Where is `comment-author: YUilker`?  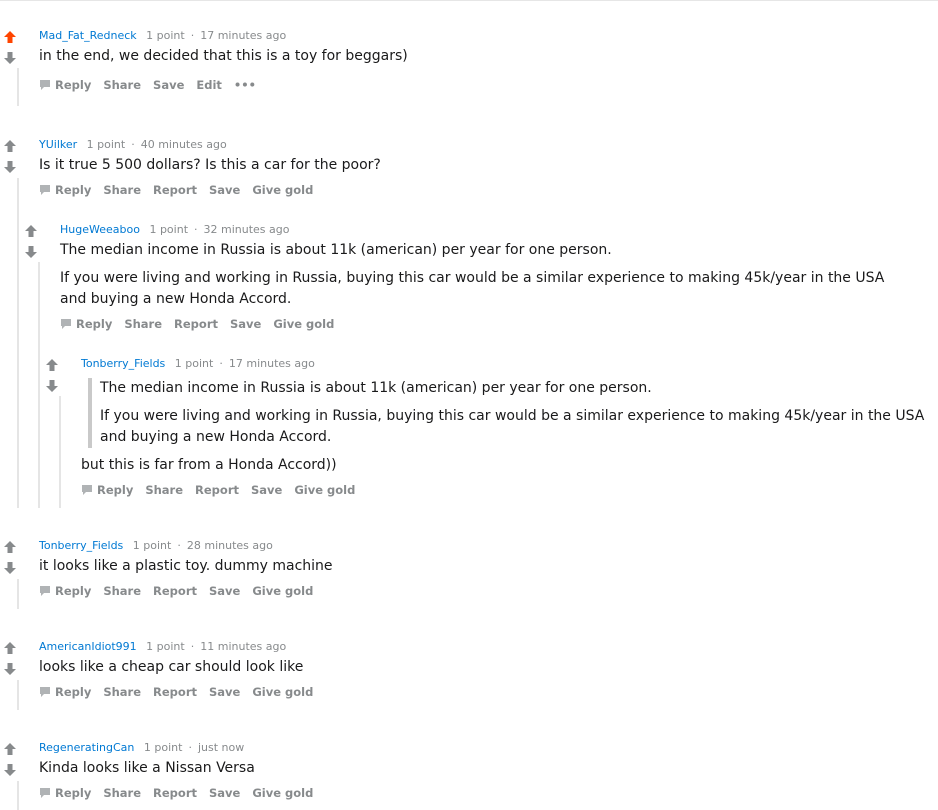 comment-author: YUilker is located at coordinates (58, 144).